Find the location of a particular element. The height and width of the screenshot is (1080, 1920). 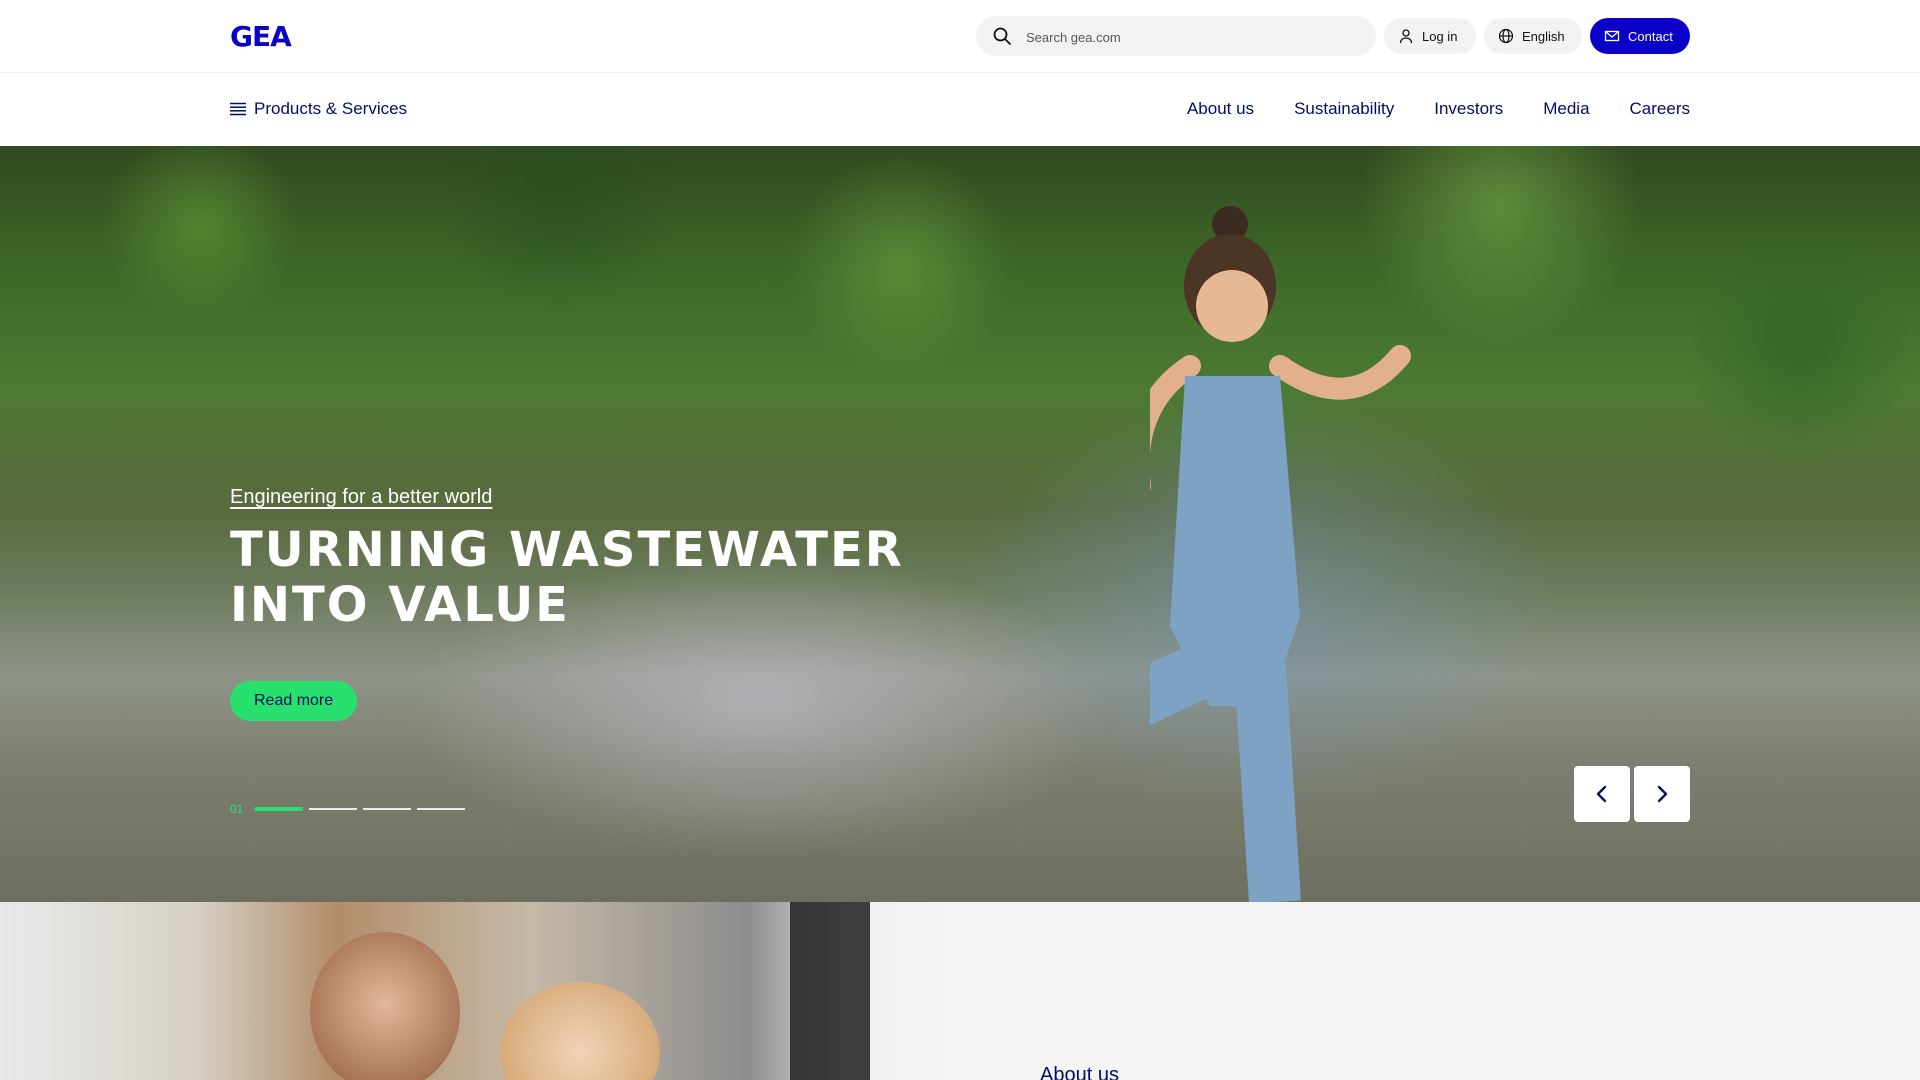

chevron-right-icon is located at coordinates (1662, 794).